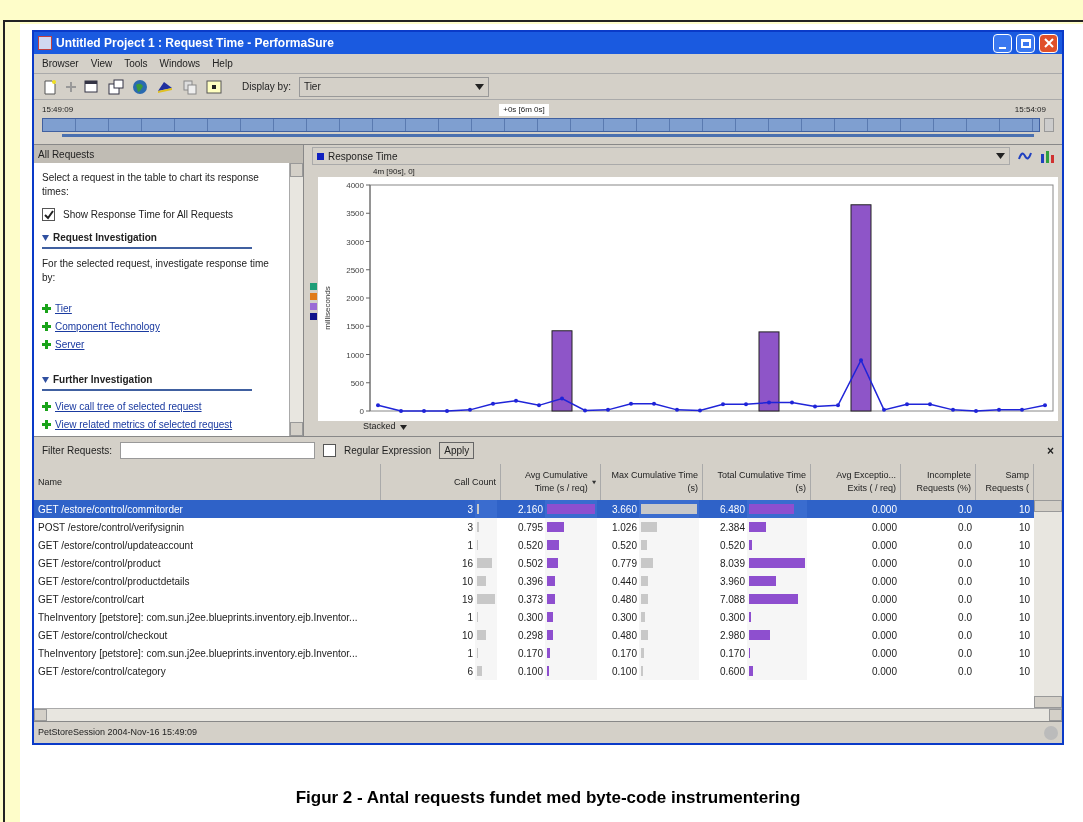 The image size is (1083, 822). Describe the element at coordinates (136, 63) in the screenshot. I see `menu-item: Tools` at that location.